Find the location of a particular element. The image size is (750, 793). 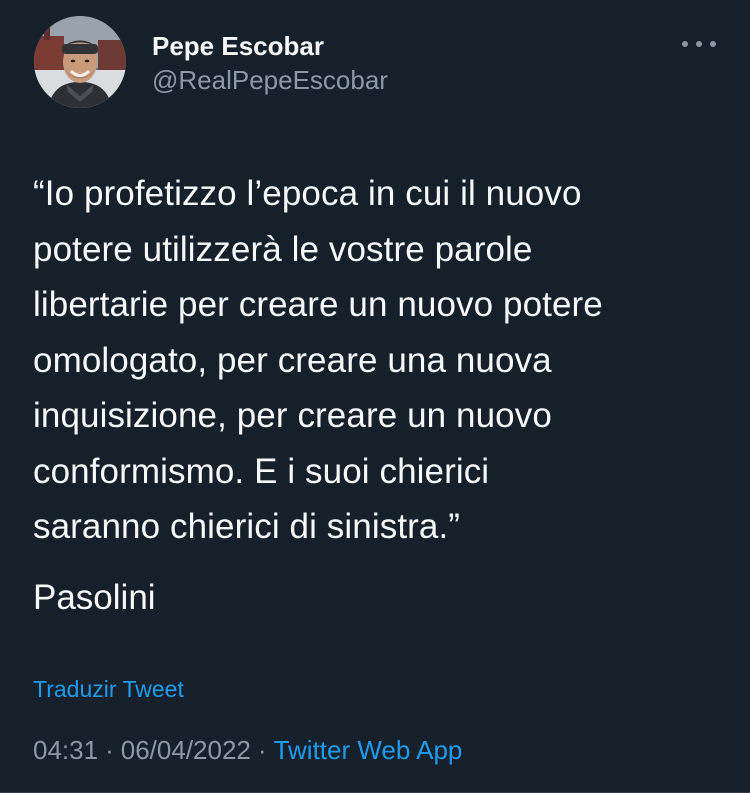

tweet-text-line: inquisizione, per creare un nuovo is located at coordinates (292, 415).